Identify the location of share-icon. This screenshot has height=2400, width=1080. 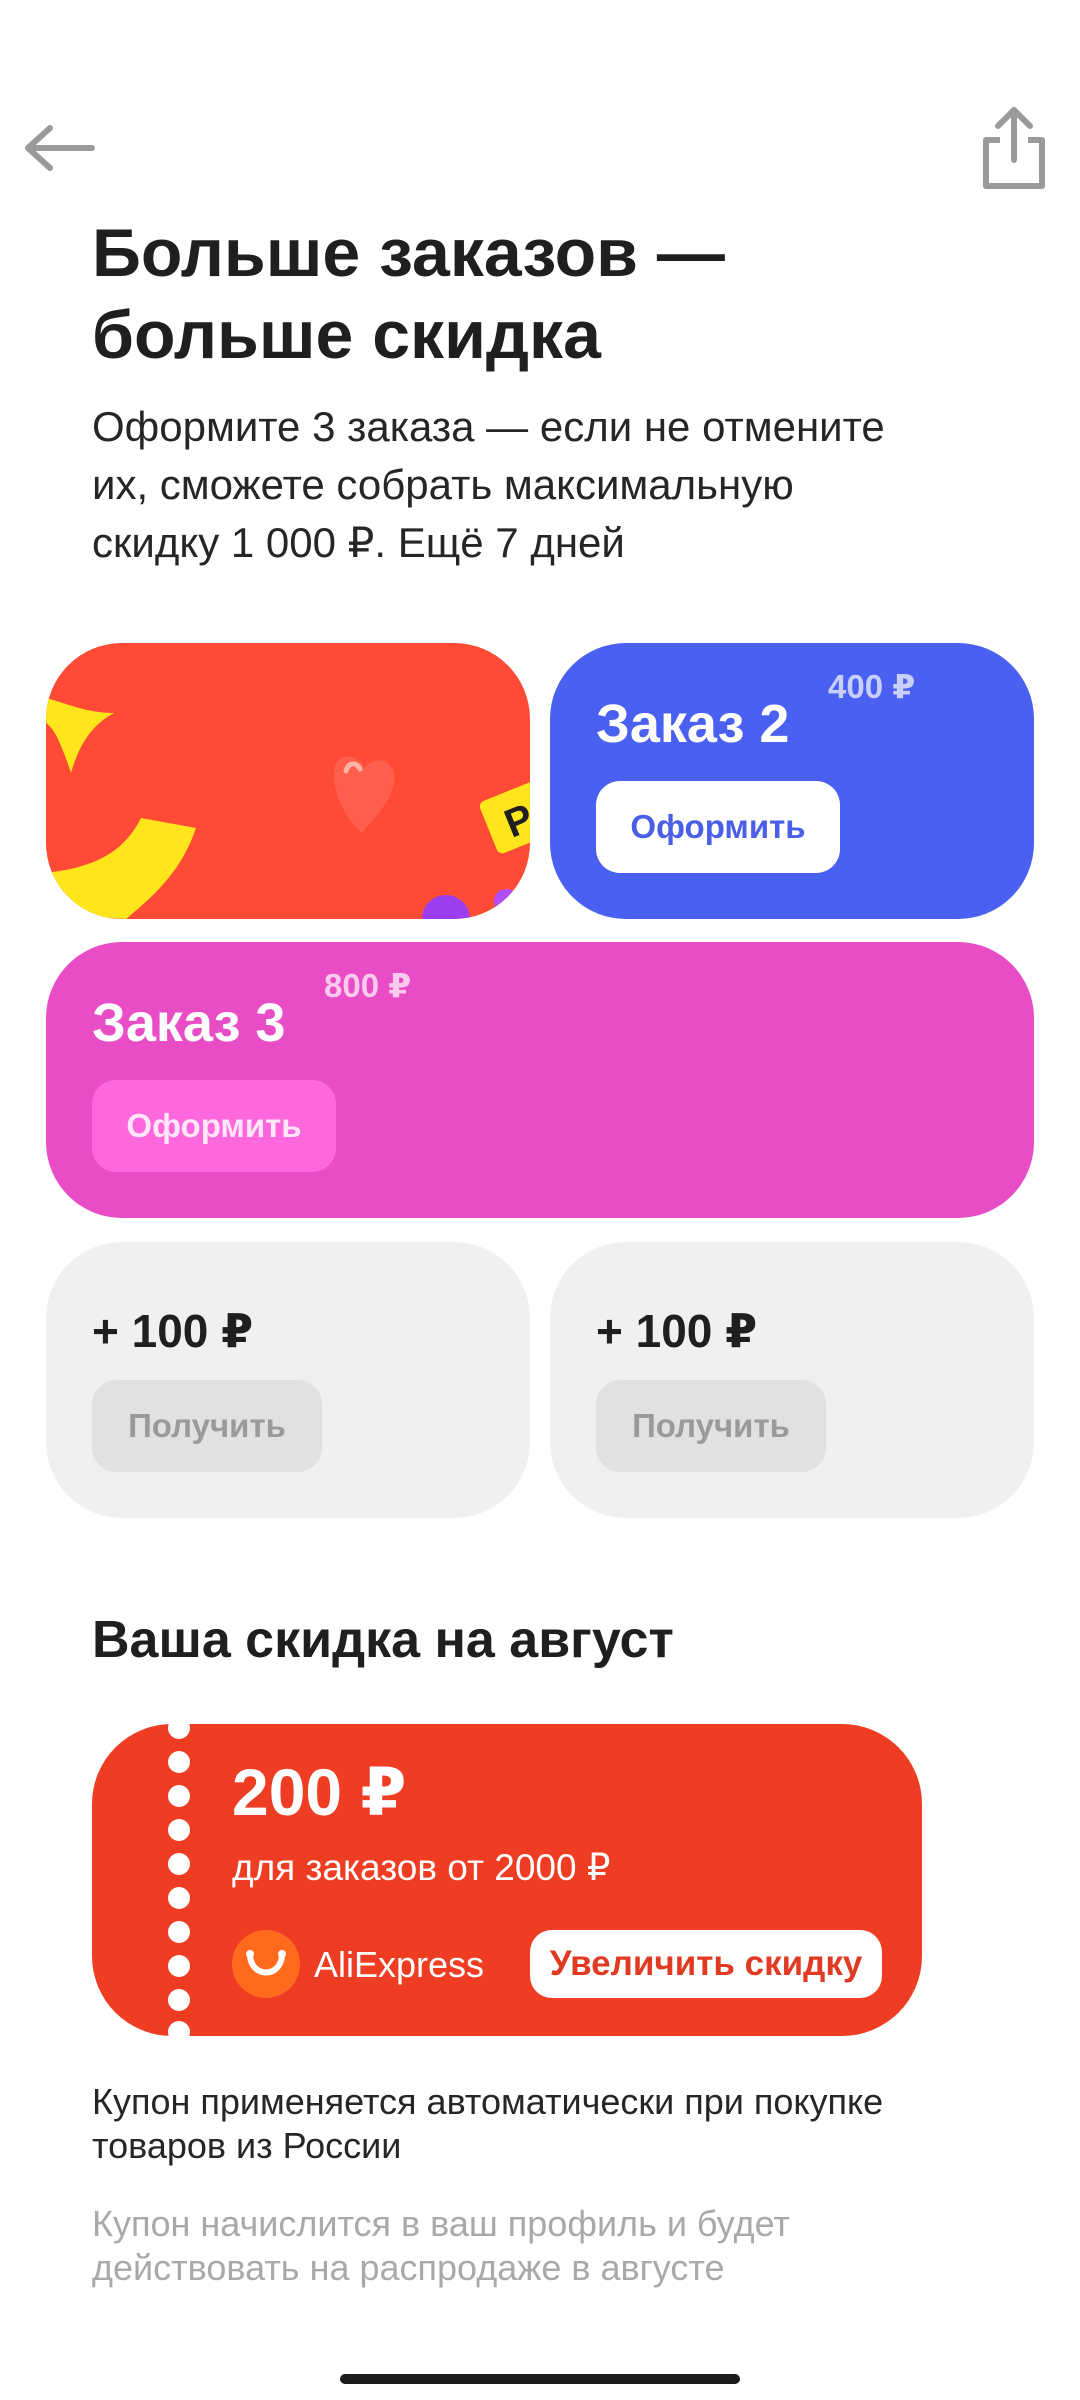
(1014, 148).